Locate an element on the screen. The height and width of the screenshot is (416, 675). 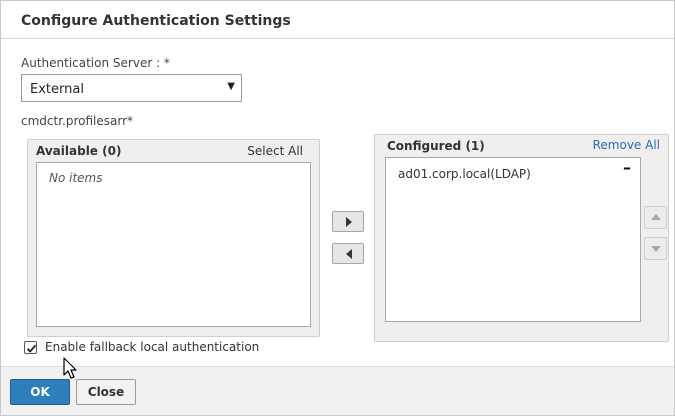
move-left-button is located at coordinates (348, 253).